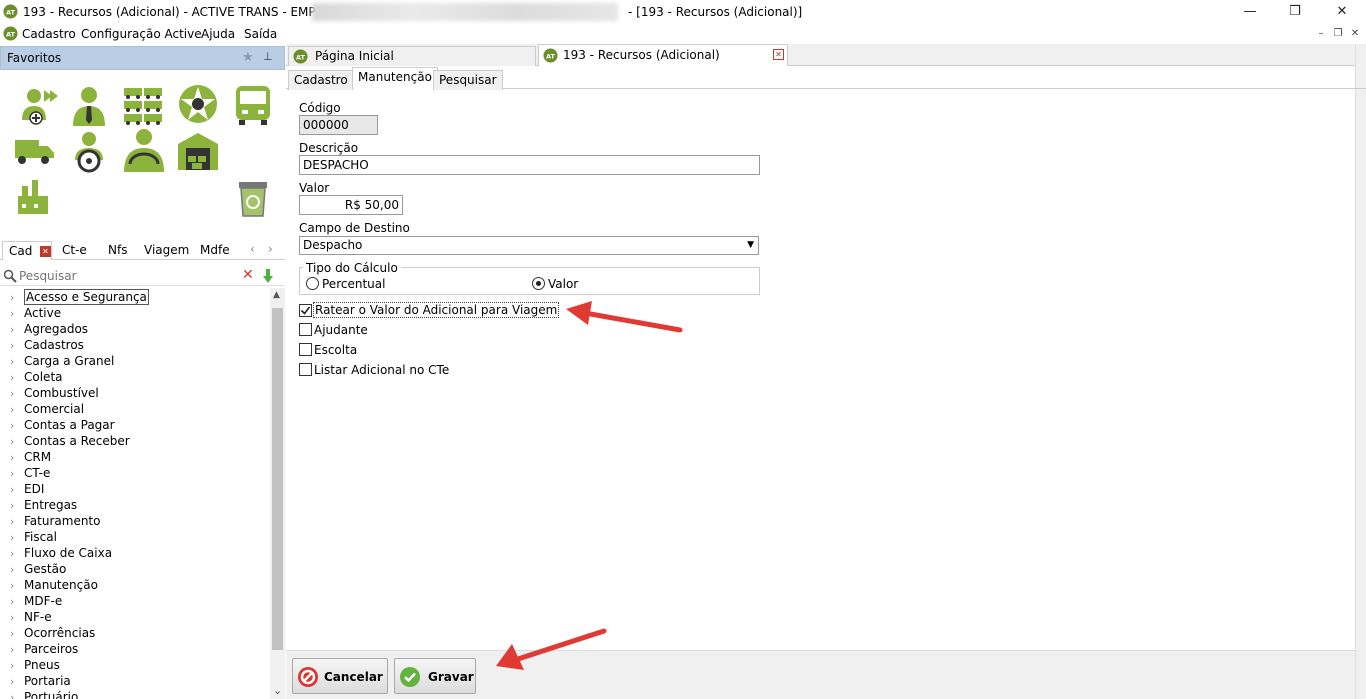  Describe the element at coordinates (70, 441) in the screenshot. I see `tree-item: › Contas a Receber` at that location.